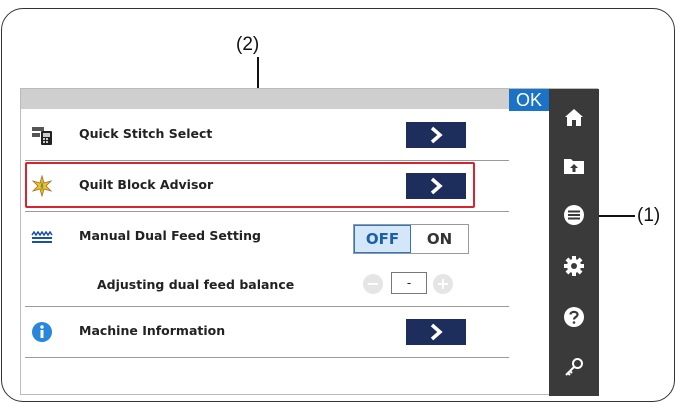 This screenshot has height=403, width=676. What do you see at coordinates (267, 357) in the screenshot?
I see `divider` at bounding box center [267, 357].